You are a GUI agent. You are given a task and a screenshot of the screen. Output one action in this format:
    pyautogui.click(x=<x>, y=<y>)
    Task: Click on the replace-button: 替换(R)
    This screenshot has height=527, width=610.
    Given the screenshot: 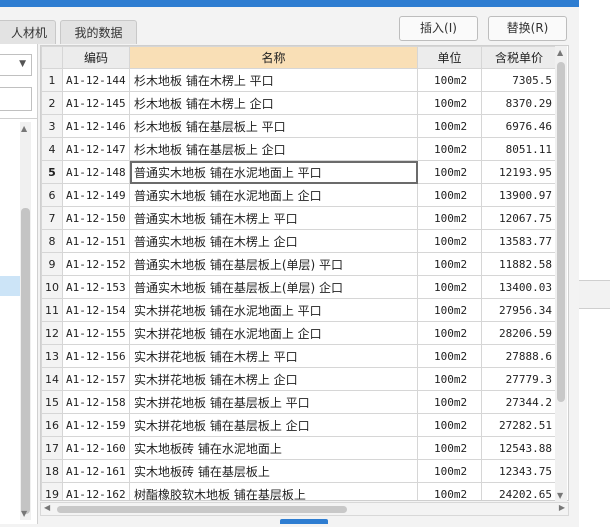 What is the action you would take?
    pyautogui.click(x=527, y=28)
    